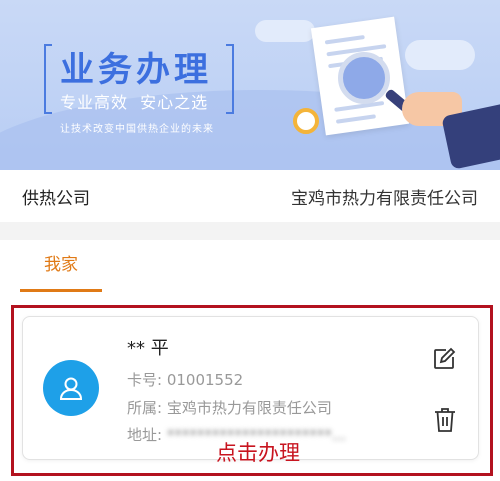 The width and height of the screenshot is (500, 481). I want to click on company-row: 供热公司 宝鸡市热力有限责任公司, so click(250, 196).